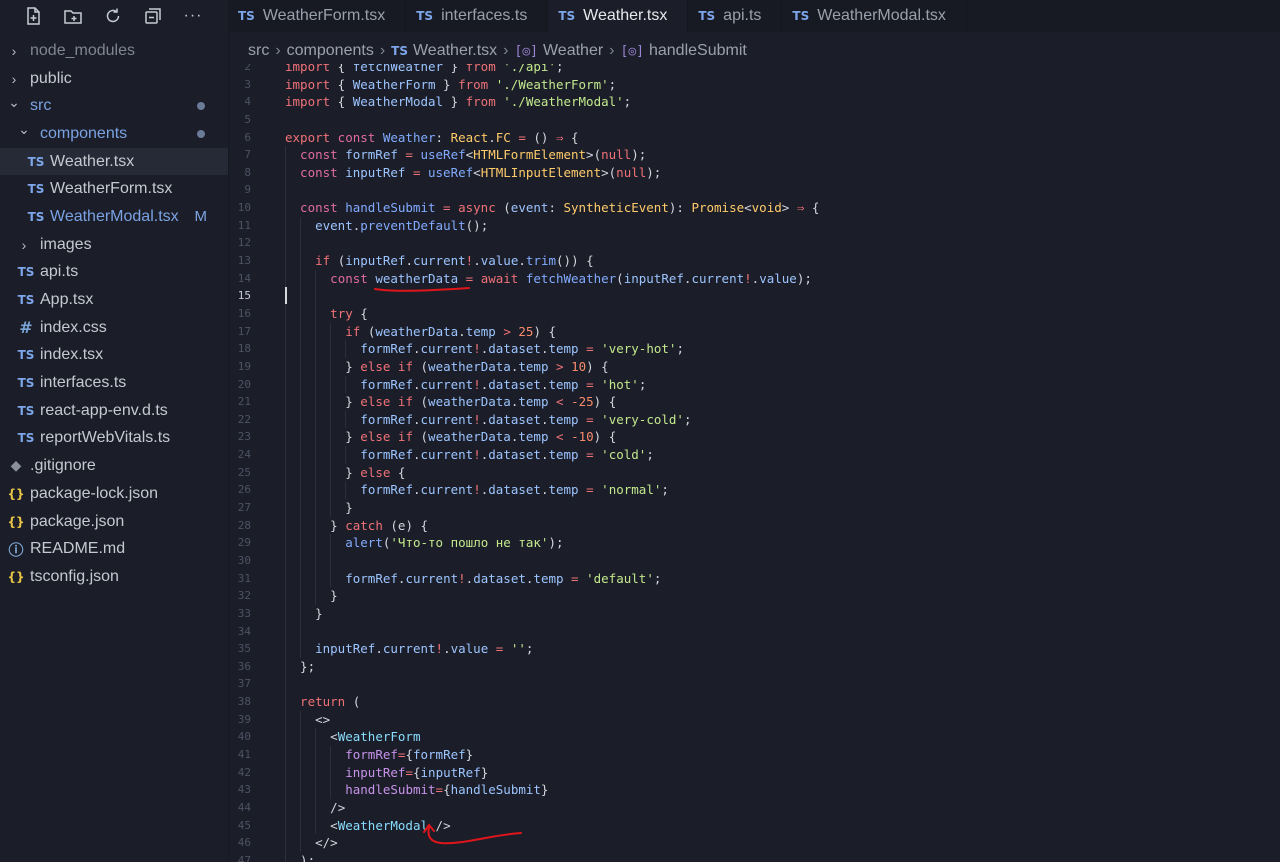 The image size is (1280, 862). I want to click on code-token: temp, so click(563, 419).